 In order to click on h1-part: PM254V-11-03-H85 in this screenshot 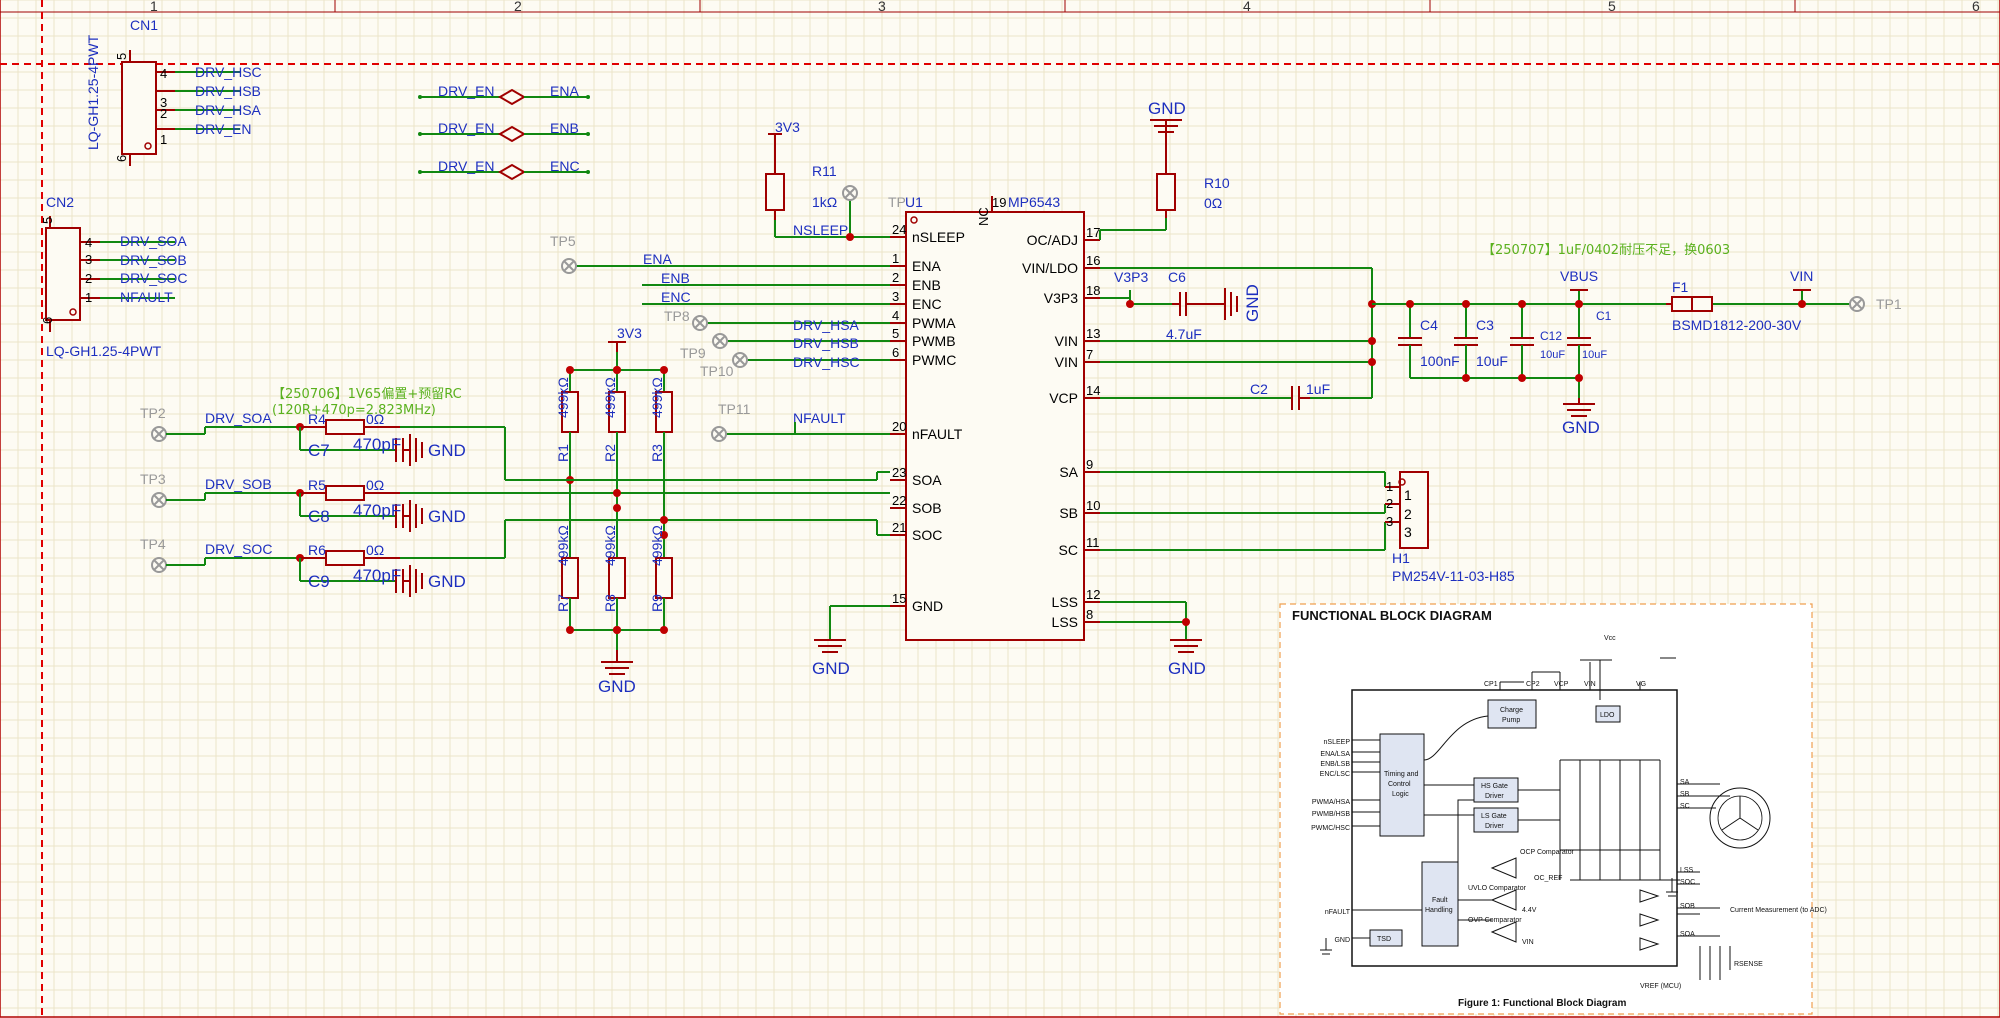, I will do `click(1453, 576)`.